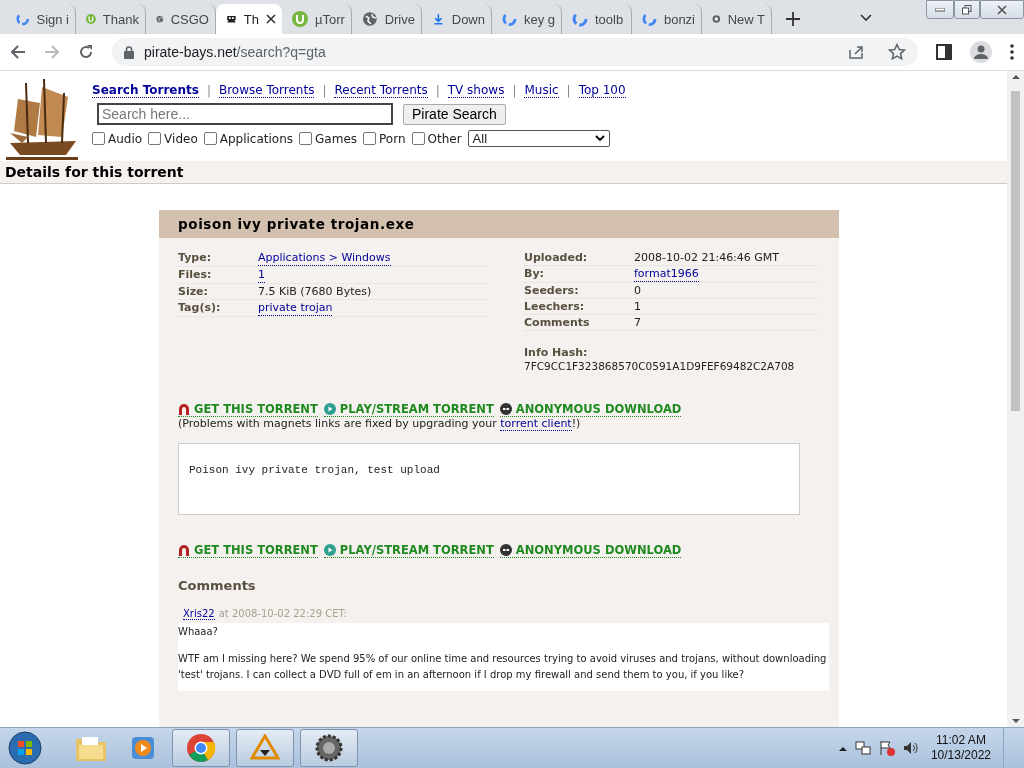  I want to click on field-value: 0, so click(637, 290).